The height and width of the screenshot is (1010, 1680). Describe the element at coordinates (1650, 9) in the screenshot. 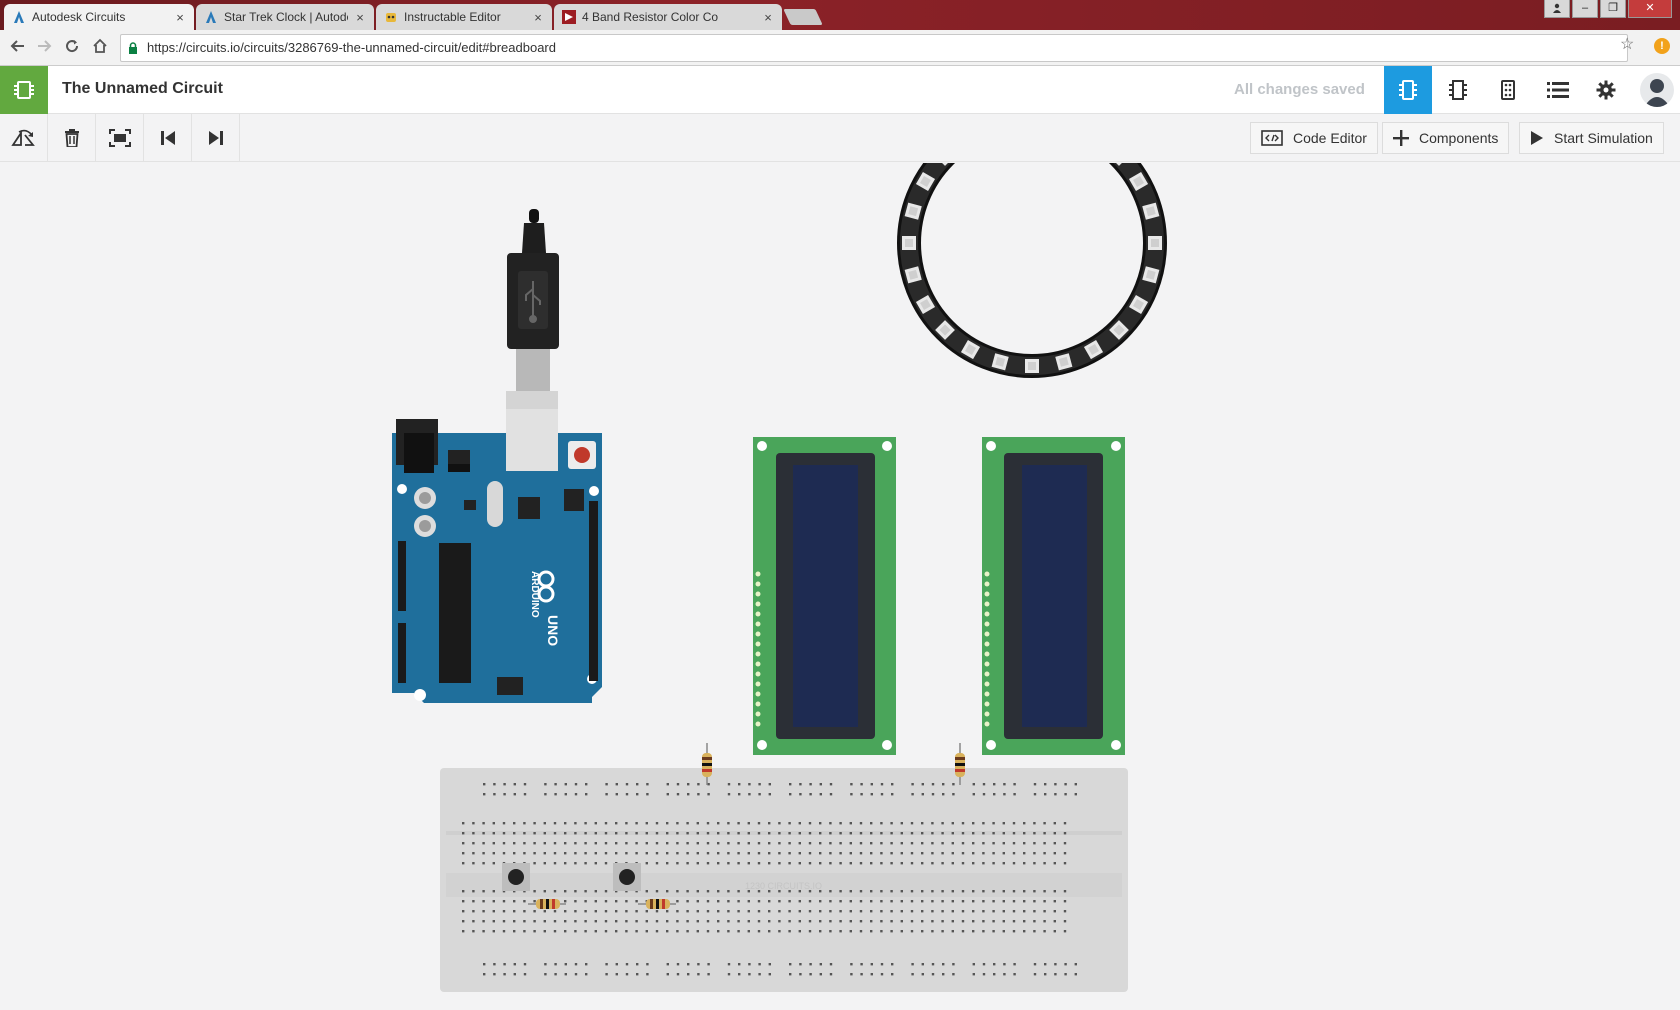

I see `window-close-button: ✕` at that location.